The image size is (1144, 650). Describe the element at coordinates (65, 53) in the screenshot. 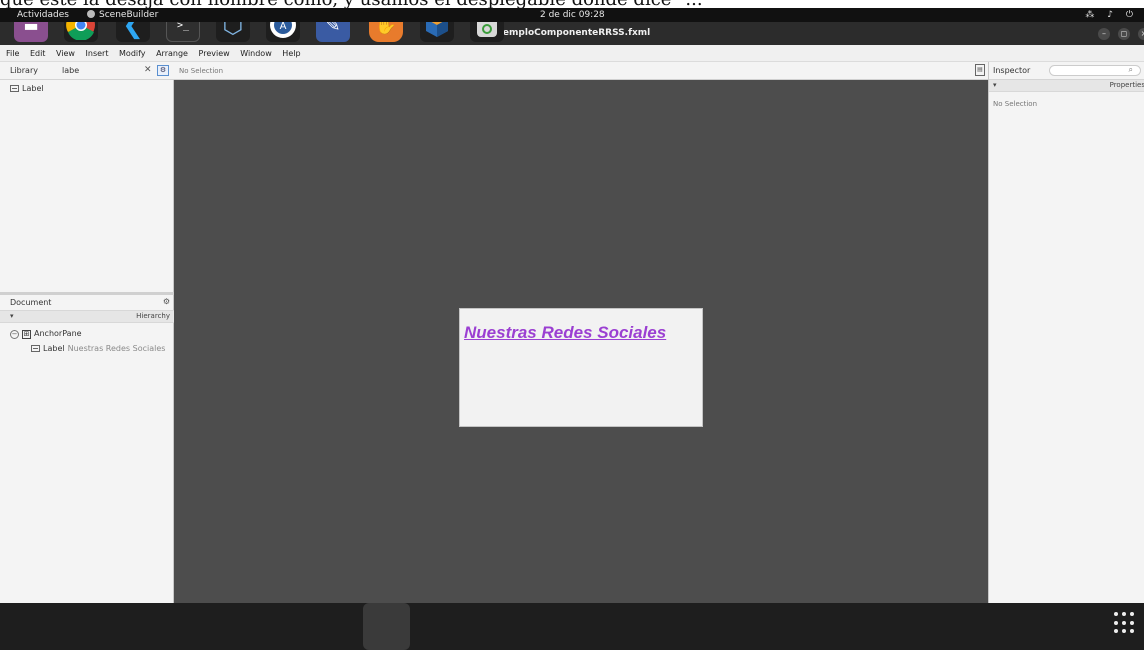

I see `menu-view: View` at that location.